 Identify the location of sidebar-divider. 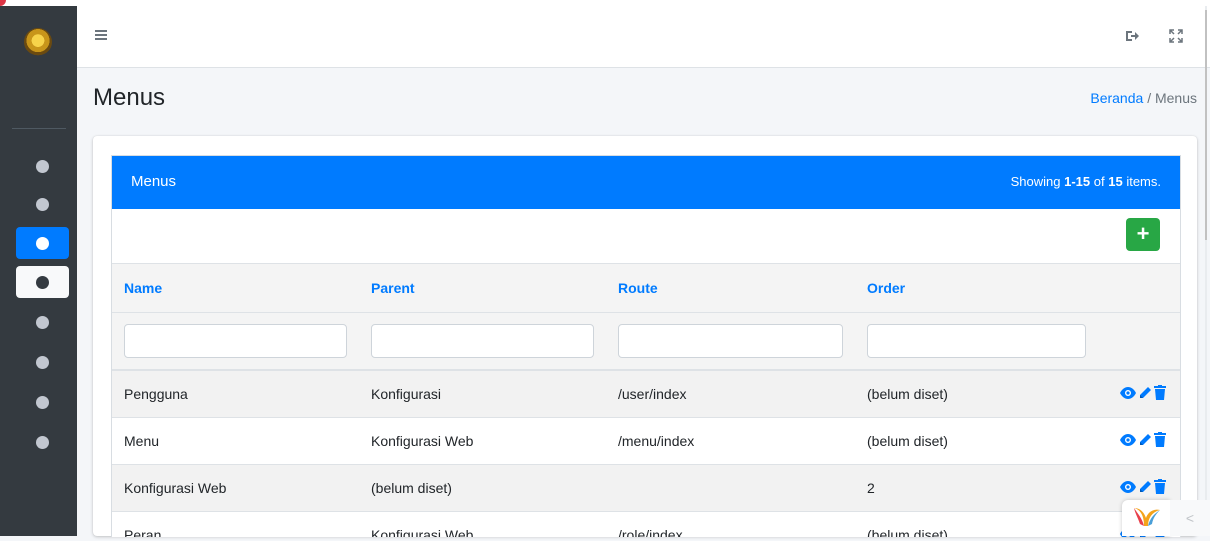
(39, 128).